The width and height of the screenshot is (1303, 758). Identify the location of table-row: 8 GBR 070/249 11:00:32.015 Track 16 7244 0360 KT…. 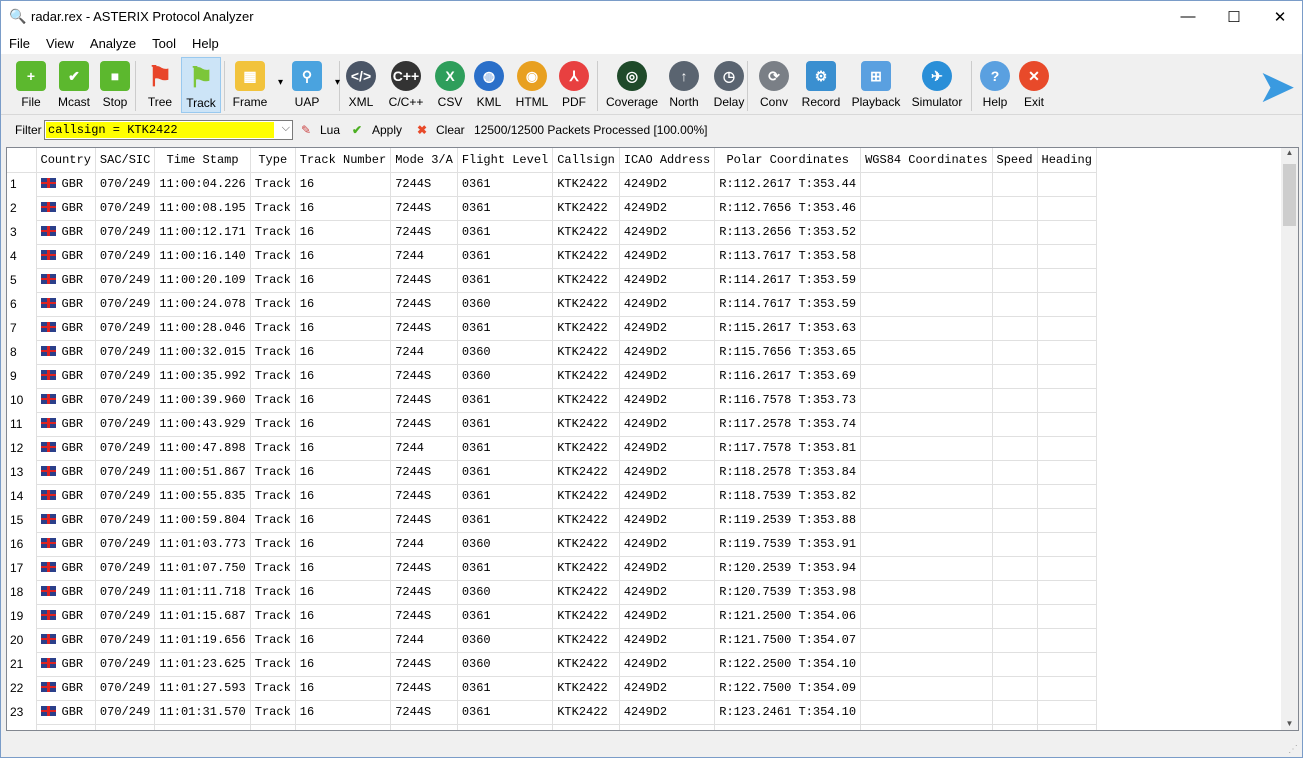
(552, 352).